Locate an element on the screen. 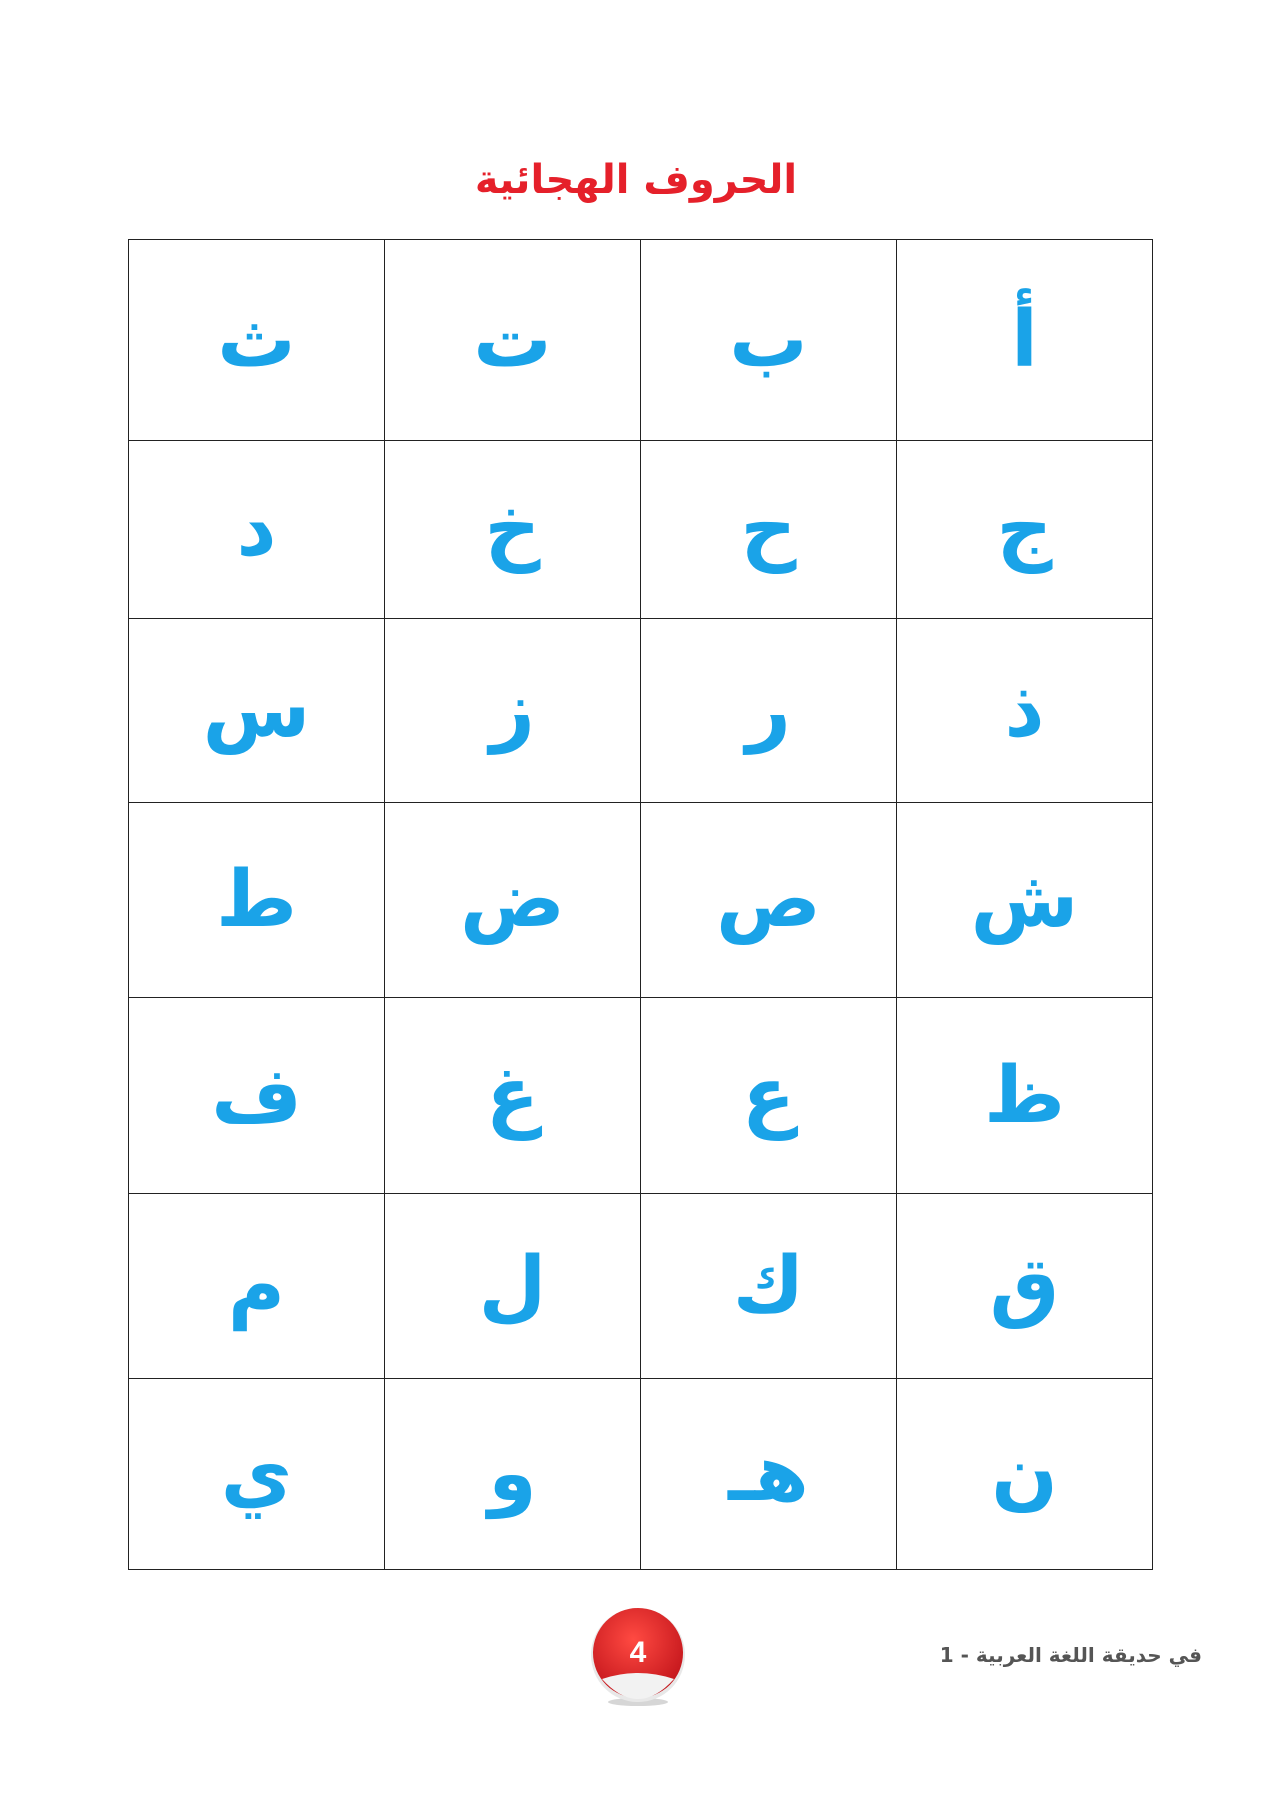  letter-cell: ذ is located at coordinates (1024, 710).